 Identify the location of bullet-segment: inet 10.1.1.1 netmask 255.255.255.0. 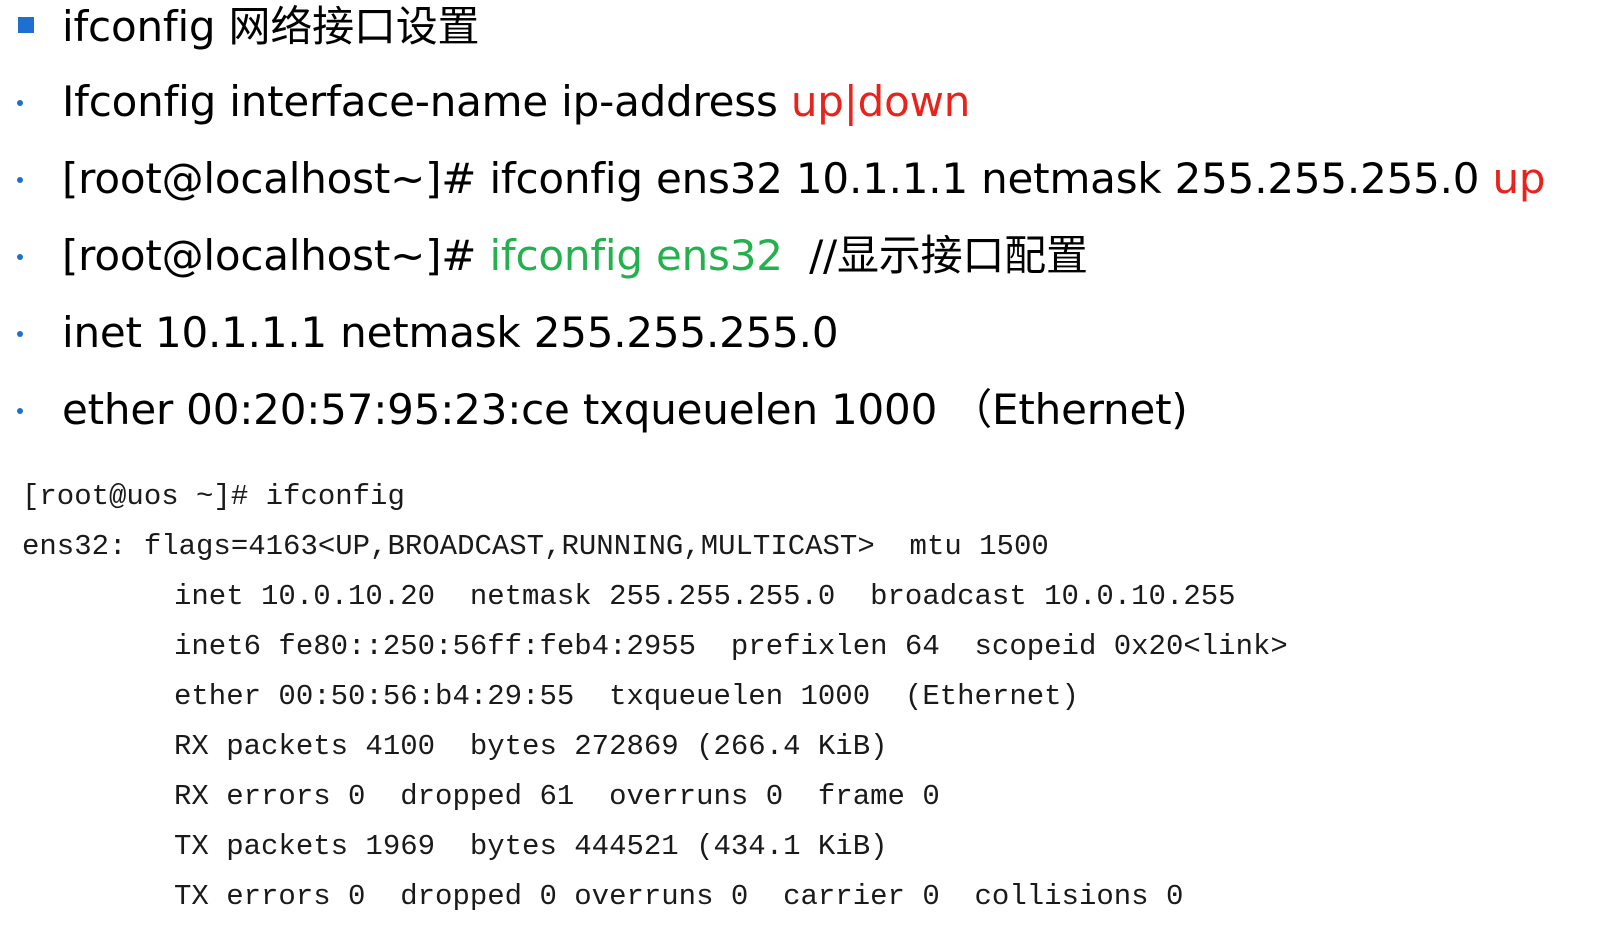
(450, 332).